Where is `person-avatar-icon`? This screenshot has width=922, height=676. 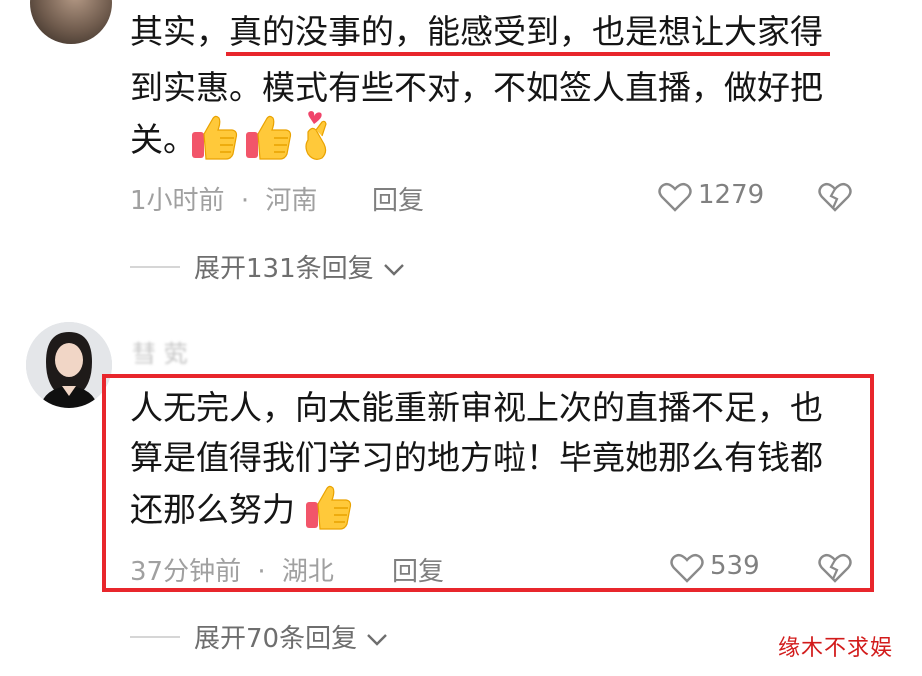 person-avatar-icon is located at coordinates (69, 365).